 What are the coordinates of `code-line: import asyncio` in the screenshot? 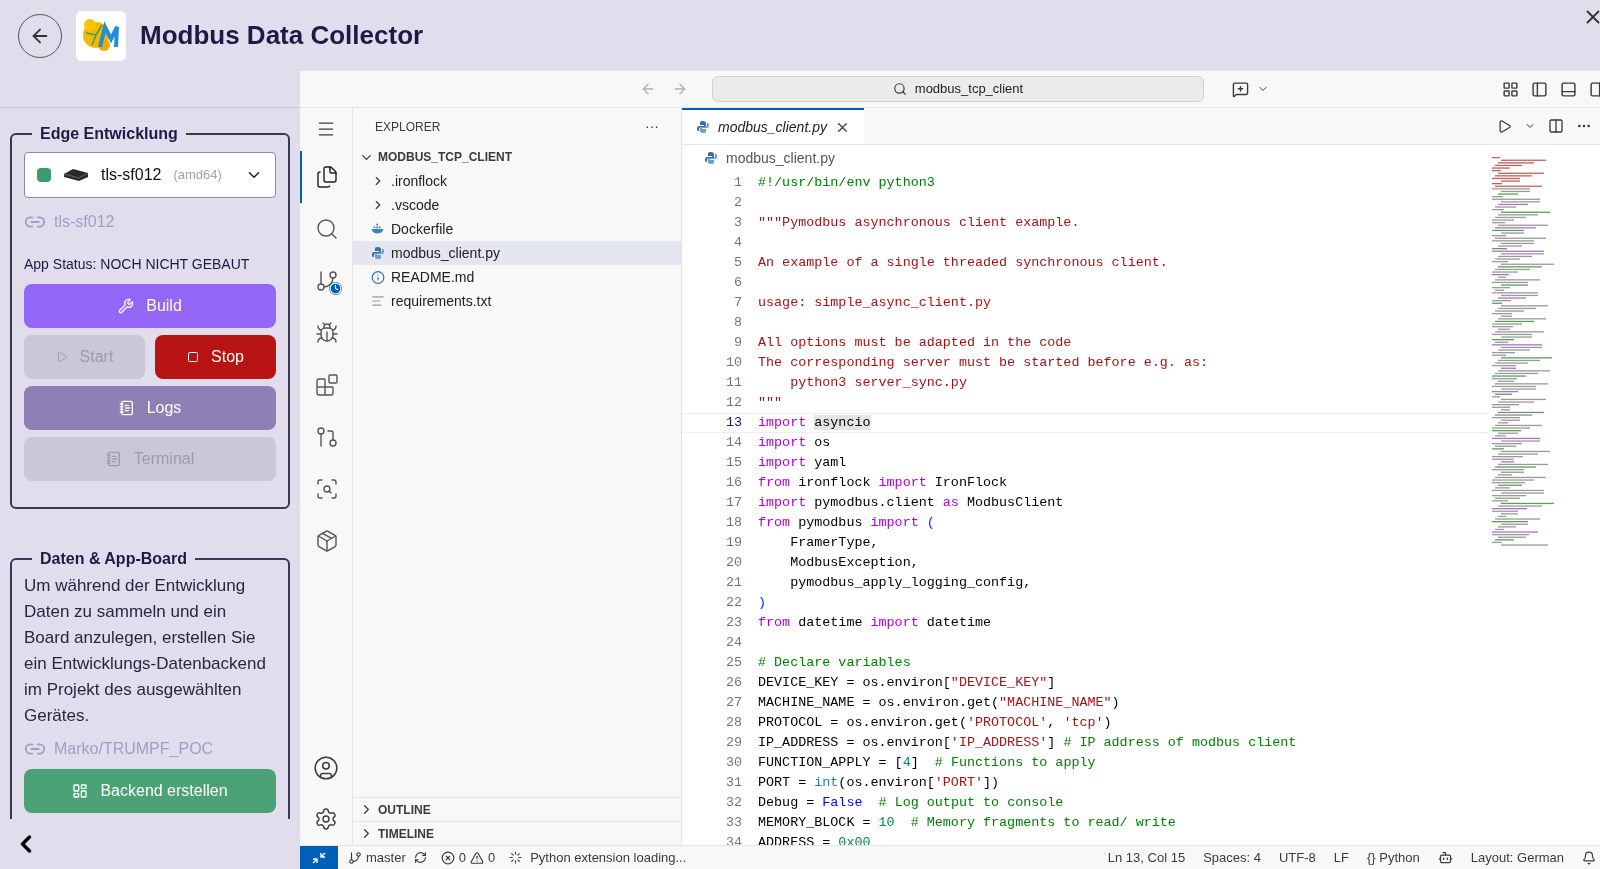 It's located at (814, 422).